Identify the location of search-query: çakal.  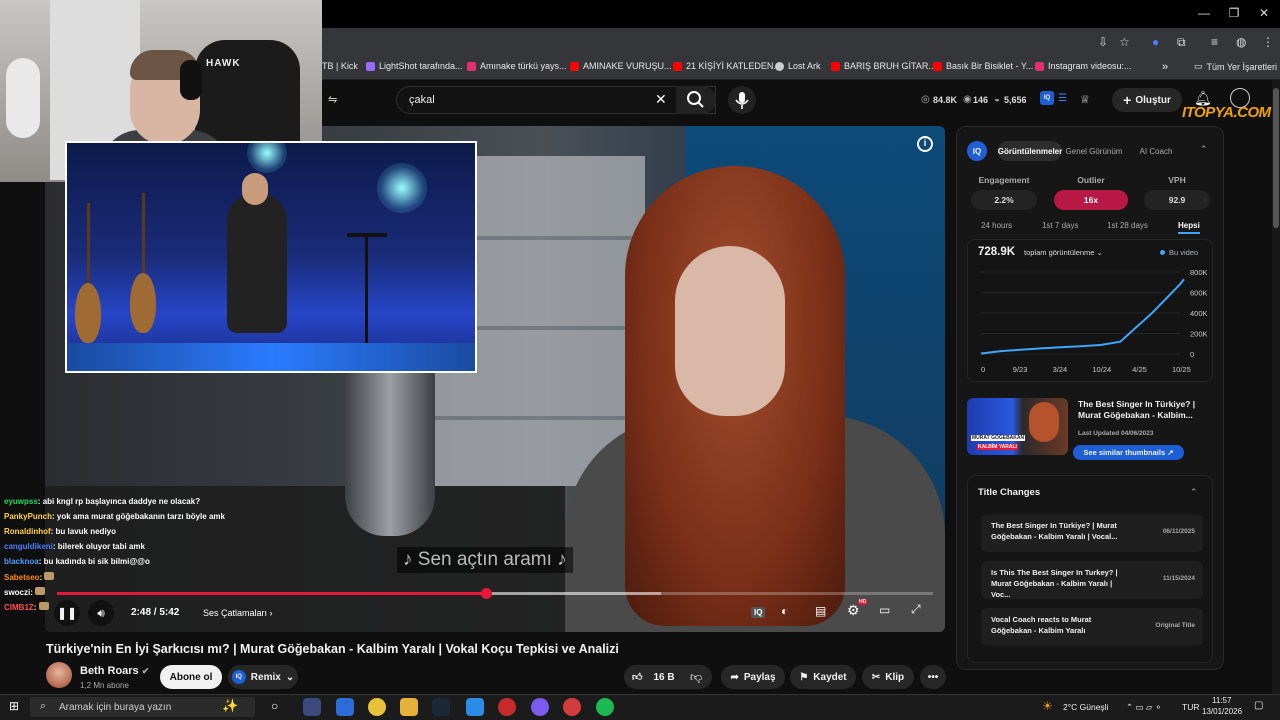
(422, 100).